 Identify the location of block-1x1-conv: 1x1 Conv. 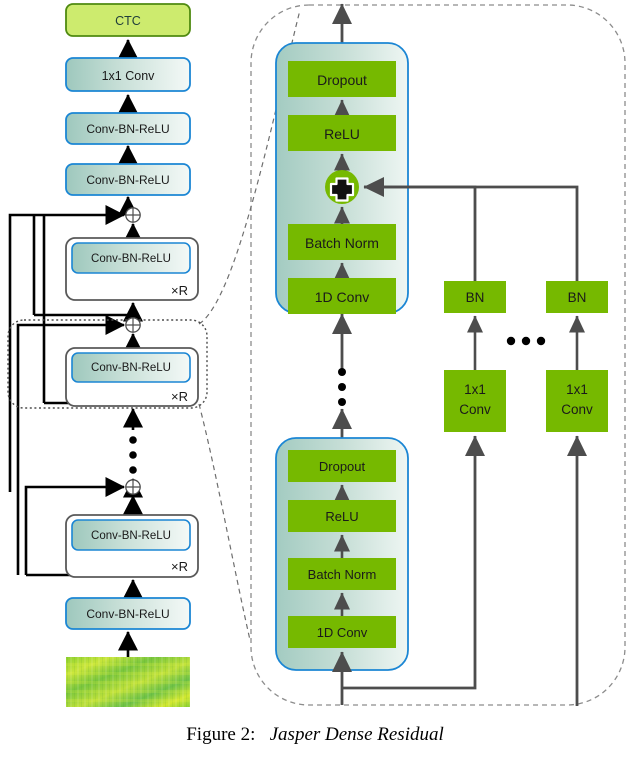
(128, 74).